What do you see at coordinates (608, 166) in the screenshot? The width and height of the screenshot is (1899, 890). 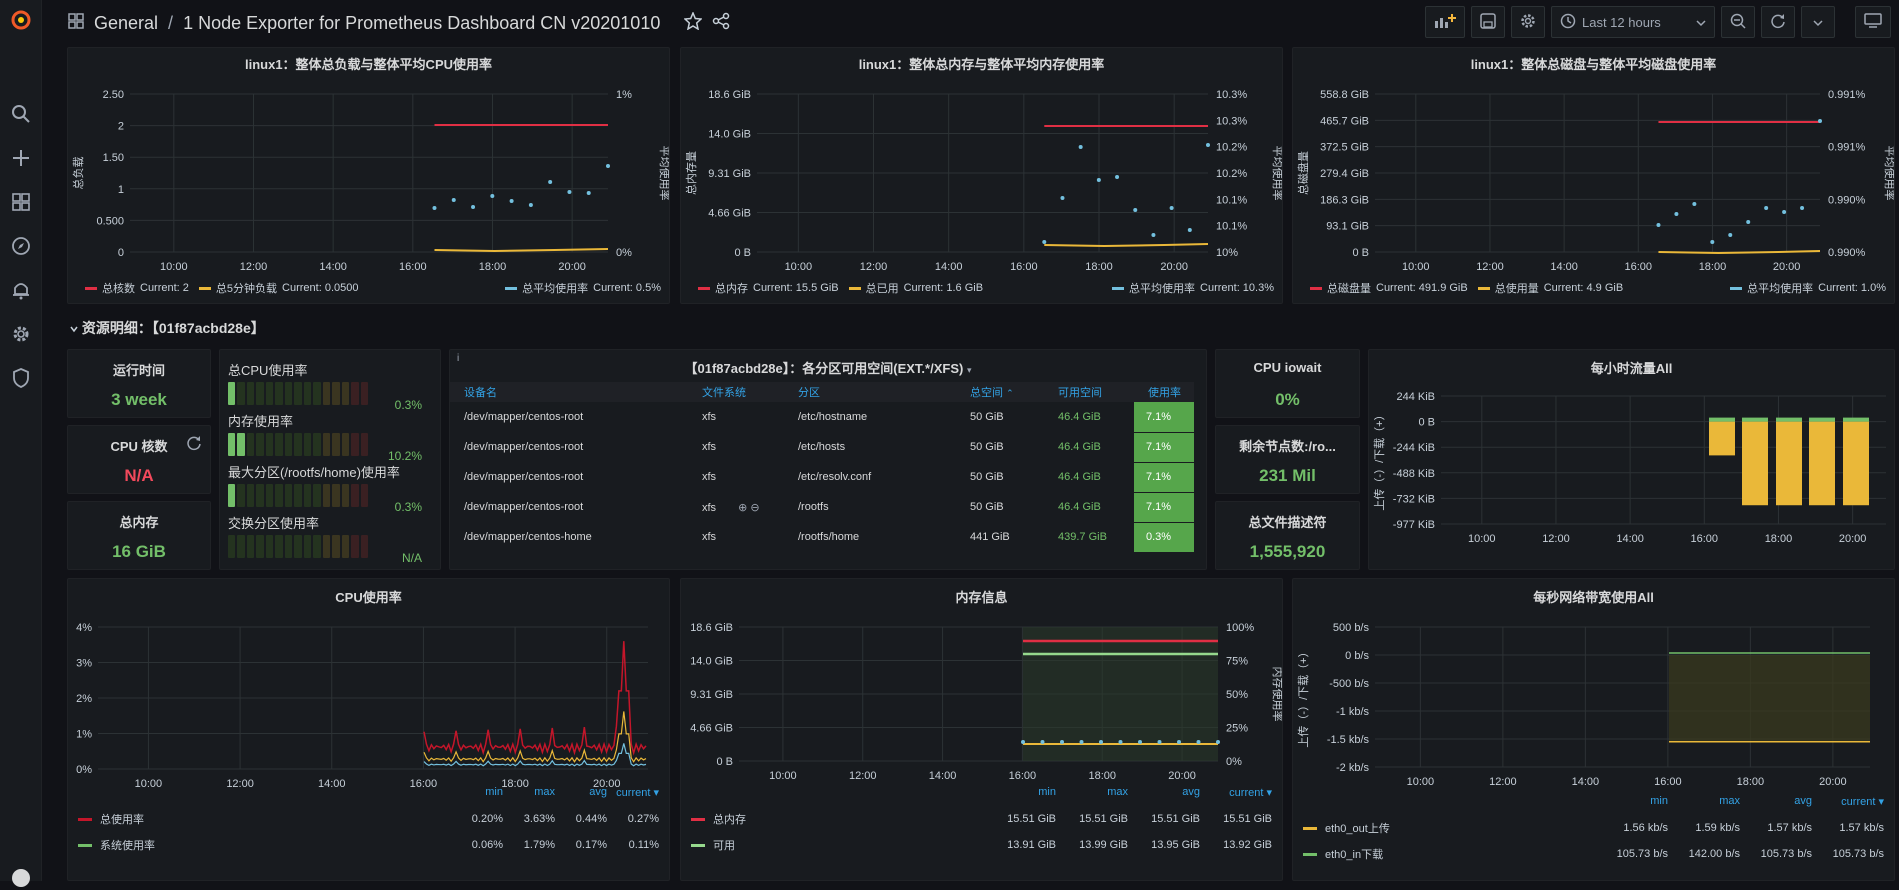 I see `series-point-blue` at bounding box center [608, 166].